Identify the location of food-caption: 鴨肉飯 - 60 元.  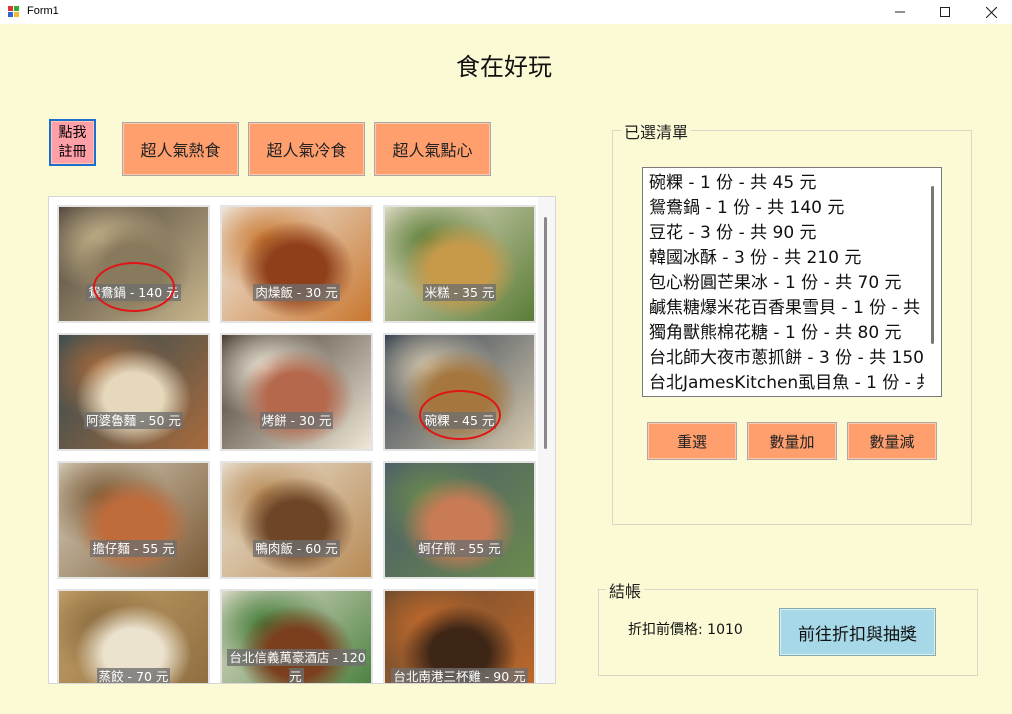
(296, 547).